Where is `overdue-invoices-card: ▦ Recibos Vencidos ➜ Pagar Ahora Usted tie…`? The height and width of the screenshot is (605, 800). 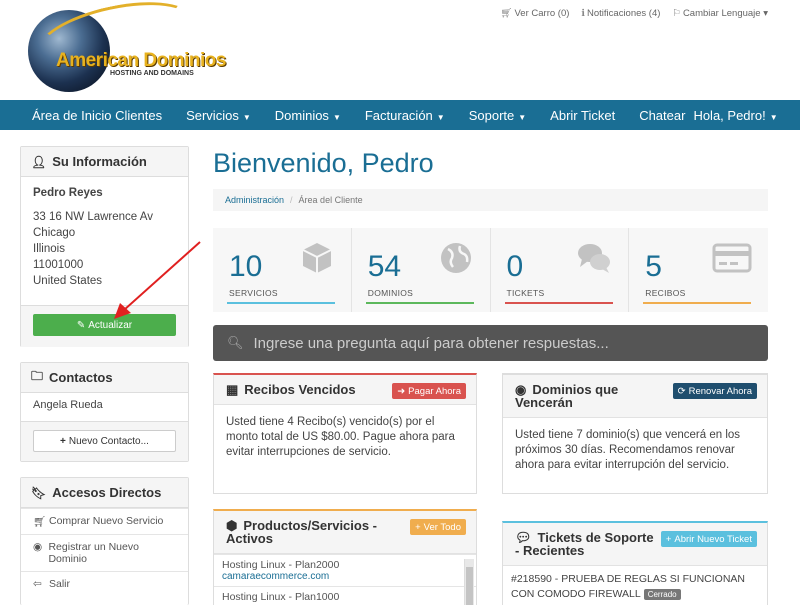 overdue-invoices-card: ▦ Recibos Vencidos ➜ Pagar Ahora Usted tie… is located at coordinates (345, 433).